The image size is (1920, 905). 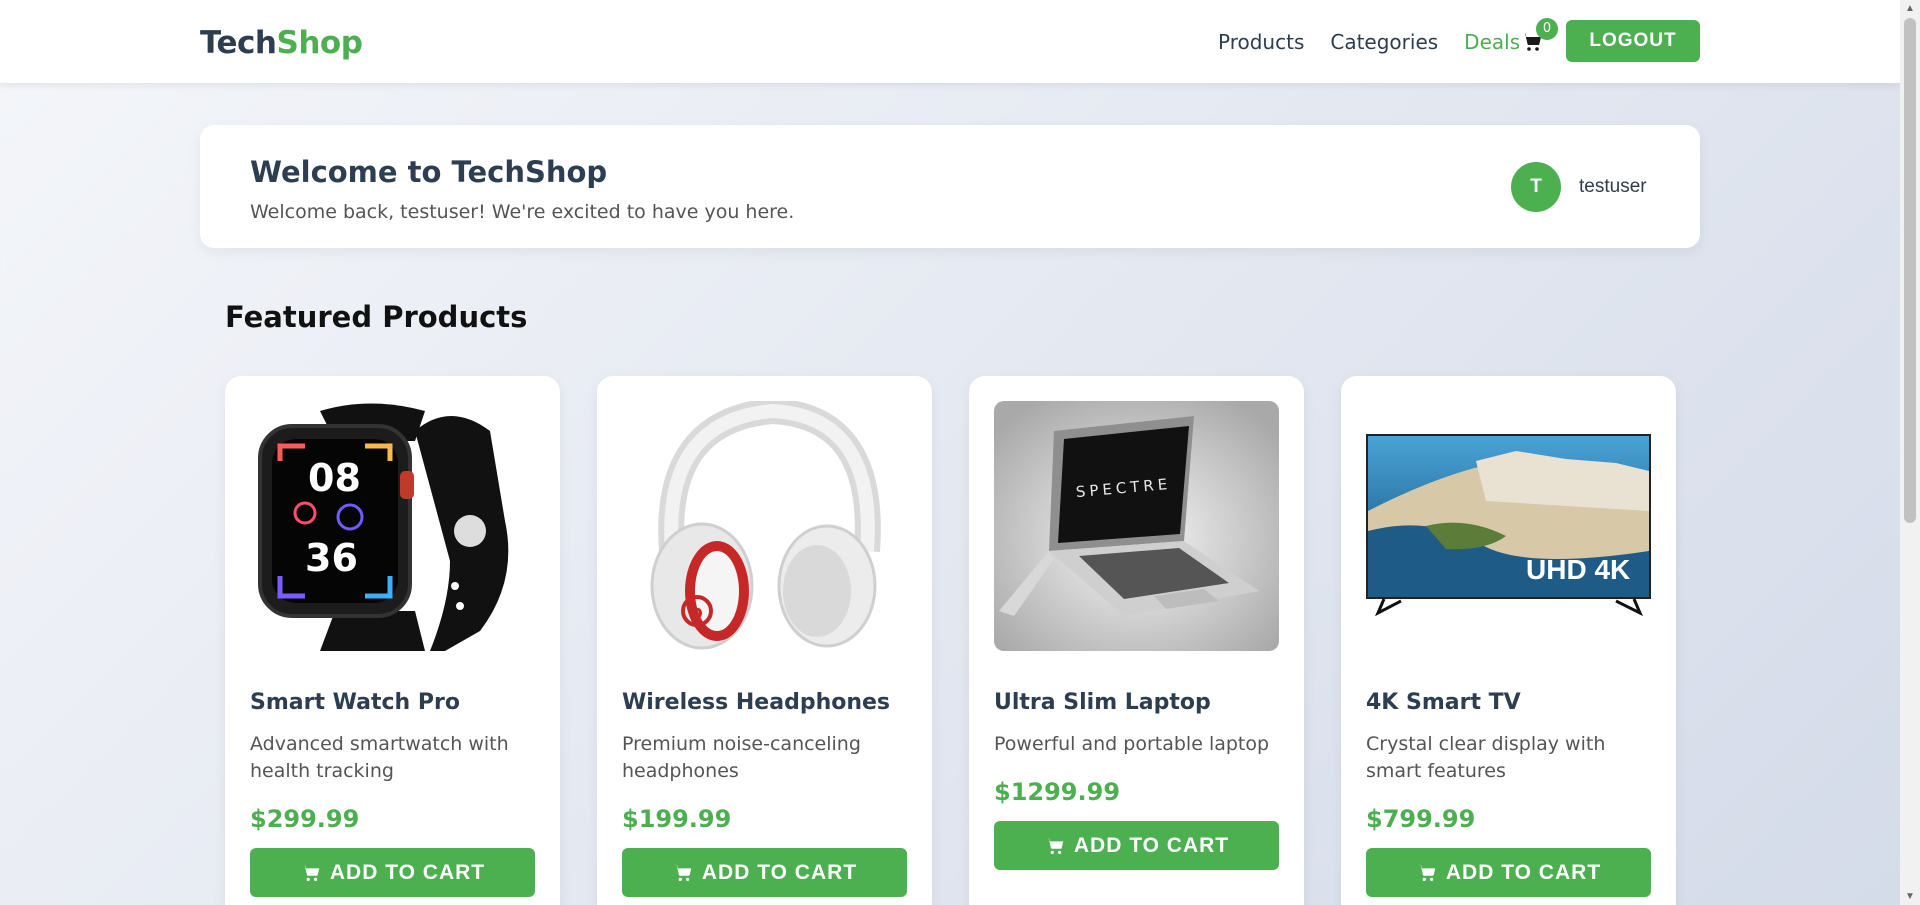 What do you see at coordinates (1102, 702) in the screenshot?
I see `product-name: Ultra Slim Laptop` at bounding box center [1102, 702].